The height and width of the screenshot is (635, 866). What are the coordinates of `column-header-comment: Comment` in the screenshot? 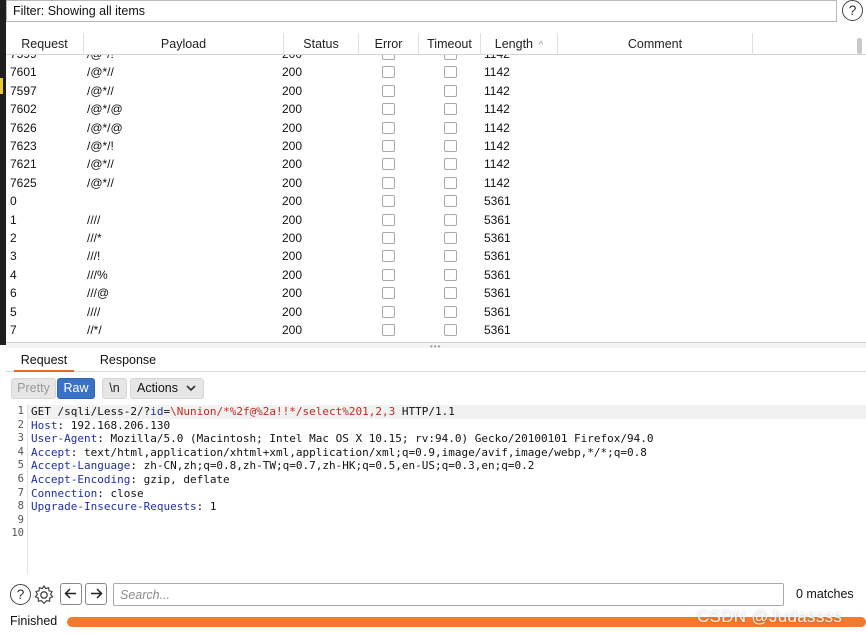 It's located at (655, 44).